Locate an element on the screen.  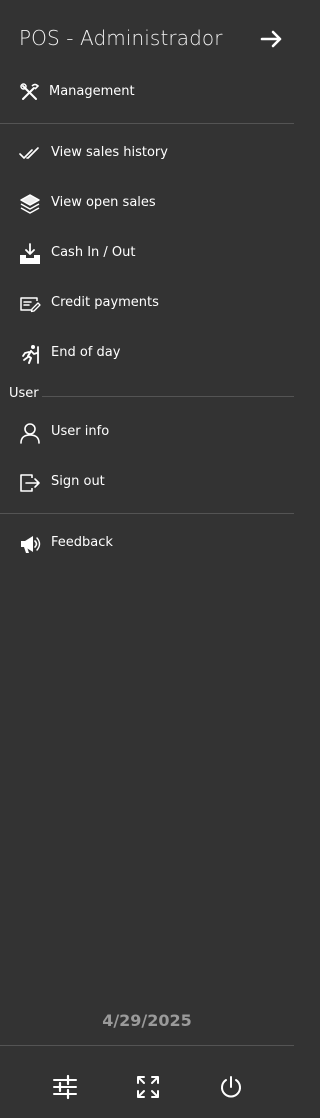
settings-button is located at coordinates (65, 1087).